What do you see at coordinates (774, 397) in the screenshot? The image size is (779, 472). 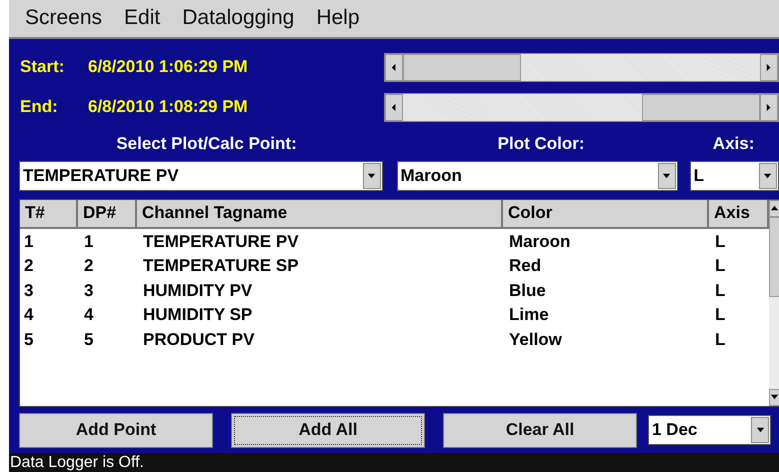 I see `scroll-down-button` at bounding box center [774, 397].